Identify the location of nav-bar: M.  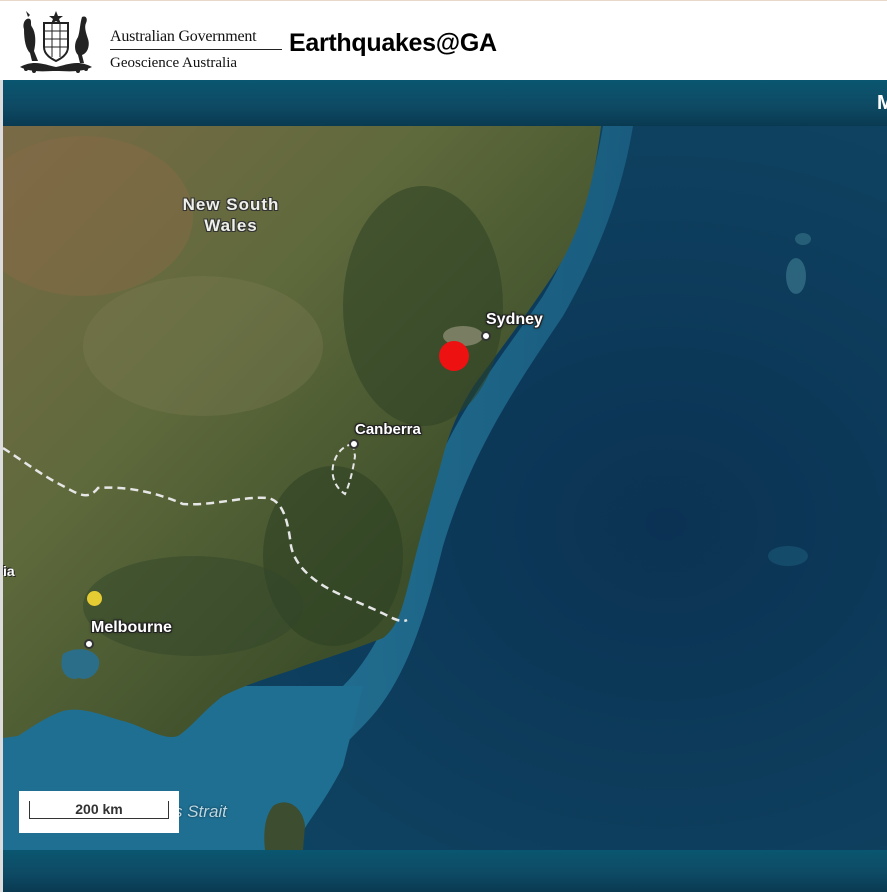
(445, 103).